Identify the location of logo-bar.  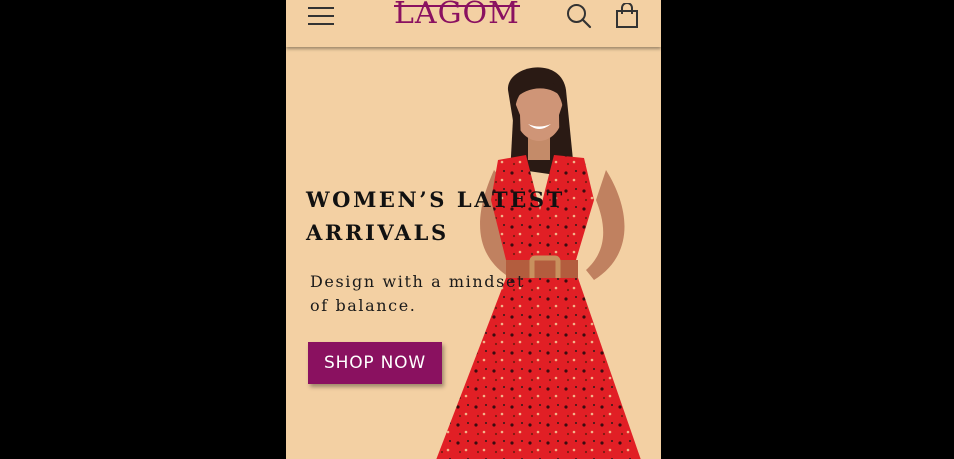
(457, 6).